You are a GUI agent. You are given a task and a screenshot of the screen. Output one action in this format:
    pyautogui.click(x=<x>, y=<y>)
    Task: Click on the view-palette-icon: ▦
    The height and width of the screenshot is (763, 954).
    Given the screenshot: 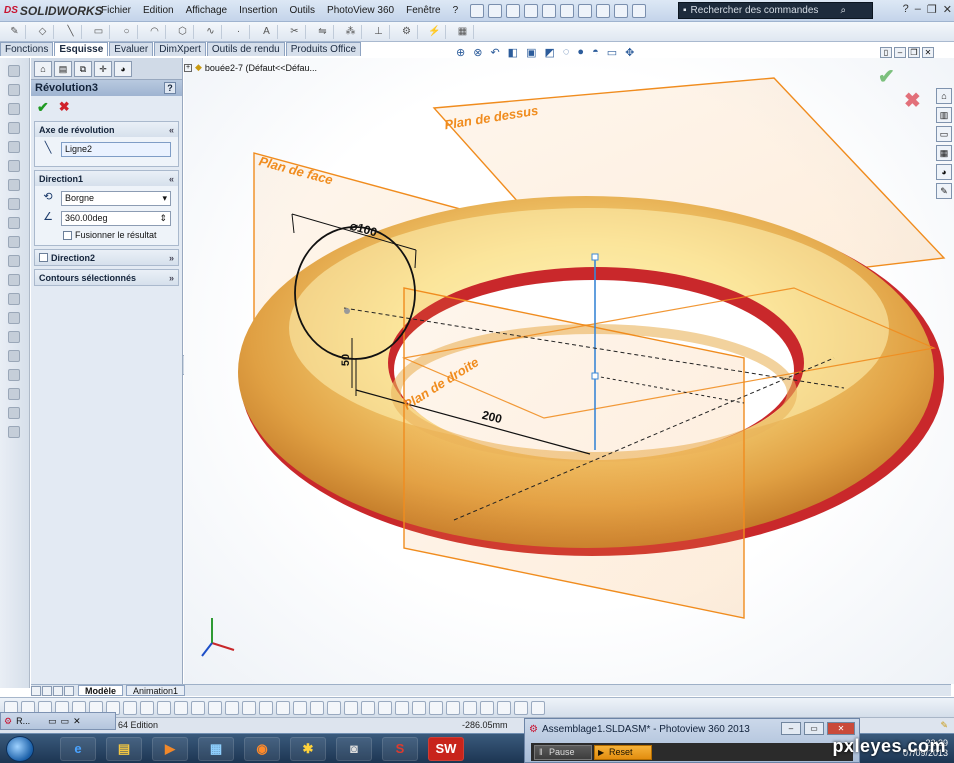 What is the action you would take?
    pyautogui.click(x=944, y=153)
    